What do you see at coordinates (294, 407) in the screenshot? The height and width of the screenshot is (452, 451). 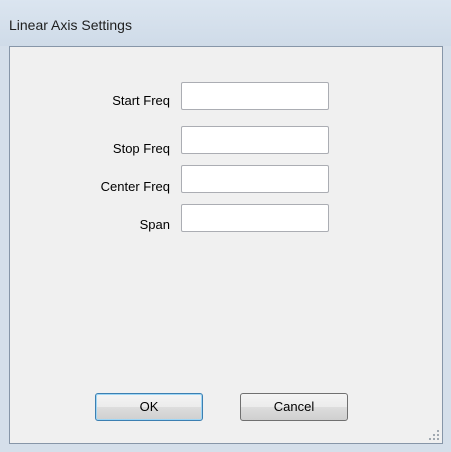 I see `cancel-button: Cancel` at bounding box center [294, 407].